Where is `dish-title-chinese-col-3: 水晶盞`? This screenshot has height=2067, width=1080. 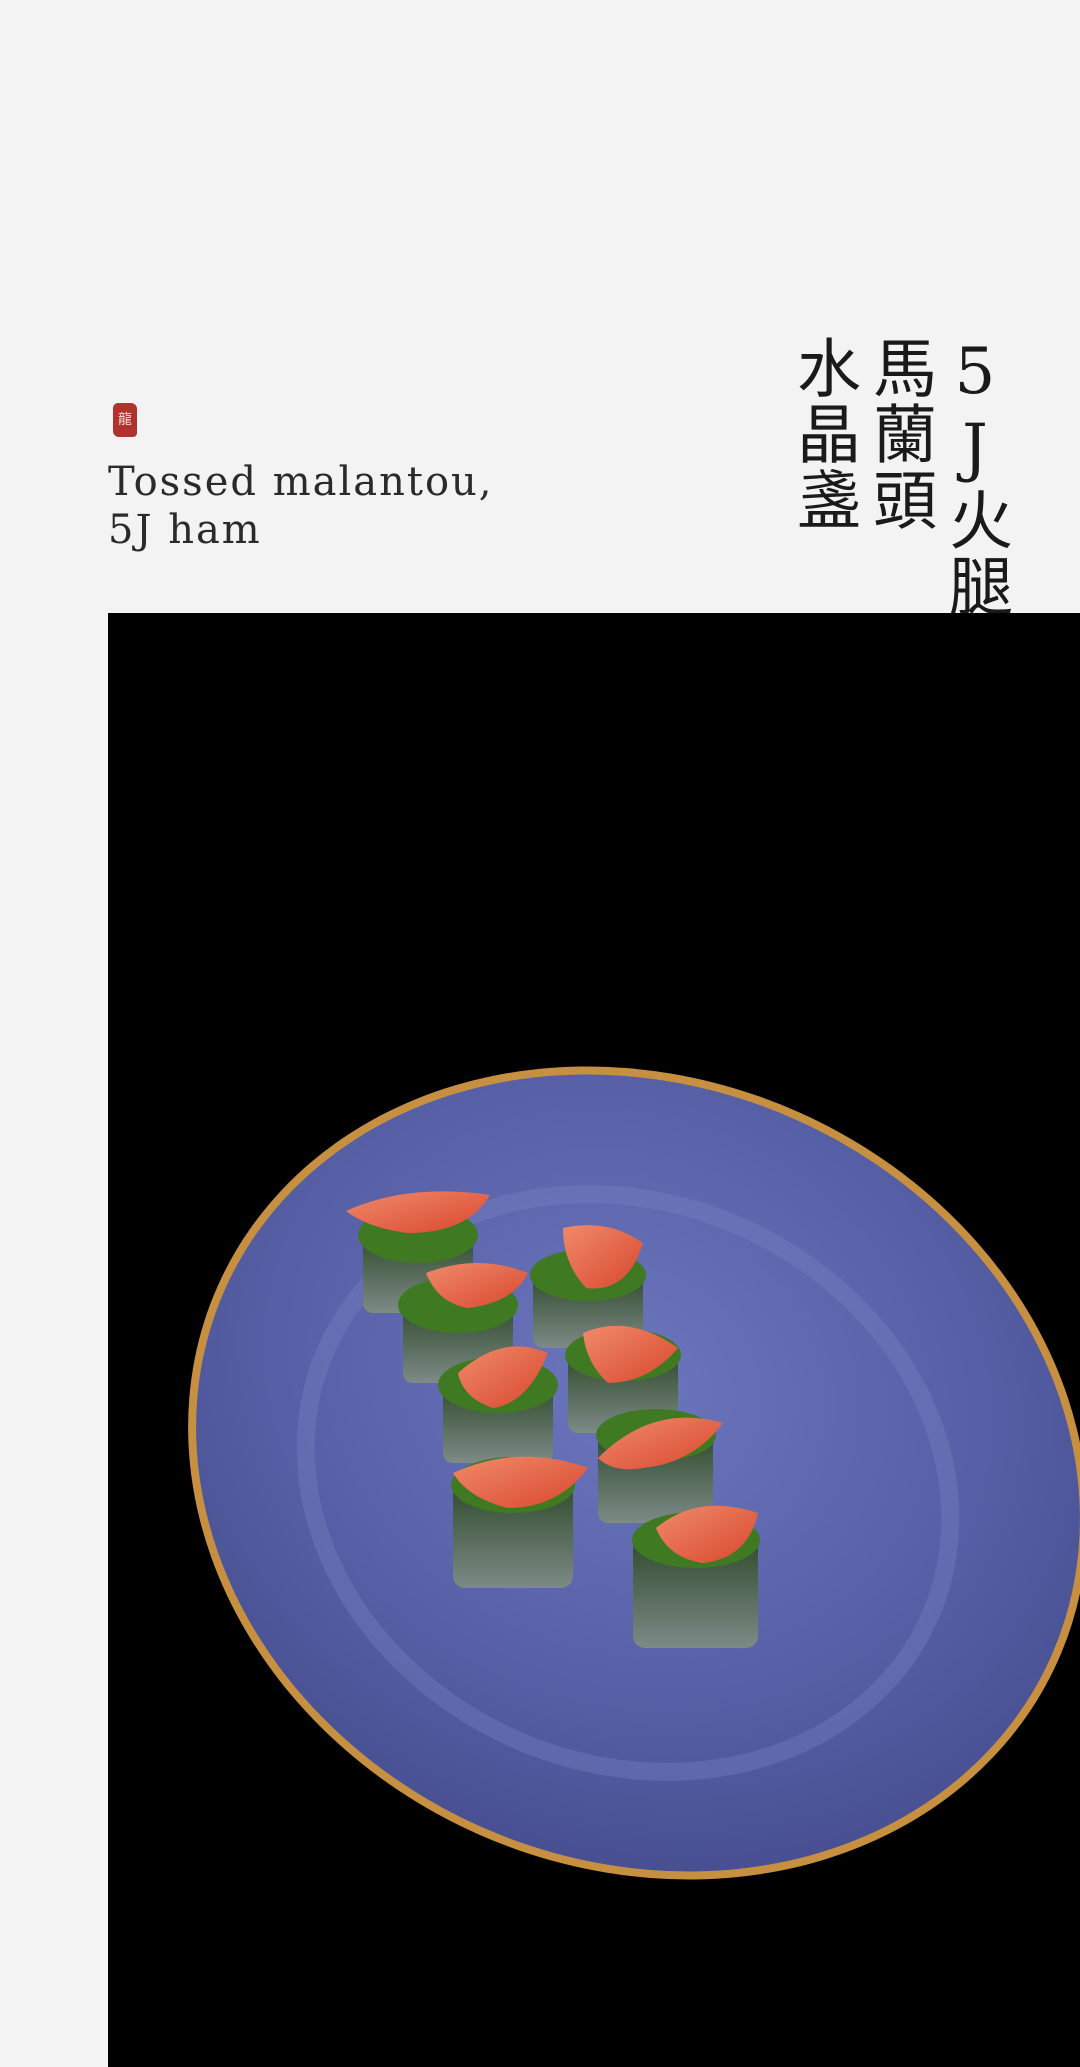 dish-title-chinese-col-3: 水晶盞 is located at coordinates (823, 434).